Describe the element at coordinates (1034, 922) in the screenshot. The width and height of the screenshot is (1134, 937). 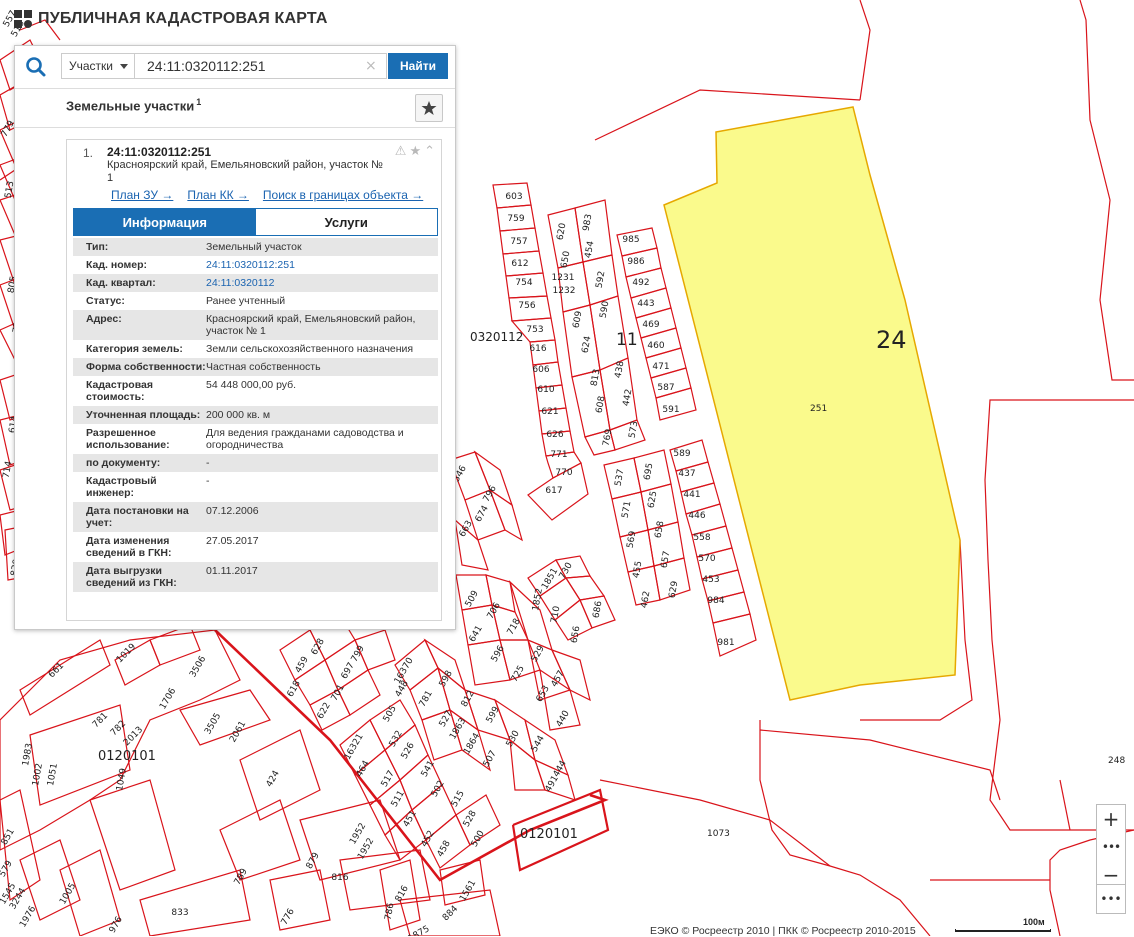
I see `scale-label: 100м` at that location.